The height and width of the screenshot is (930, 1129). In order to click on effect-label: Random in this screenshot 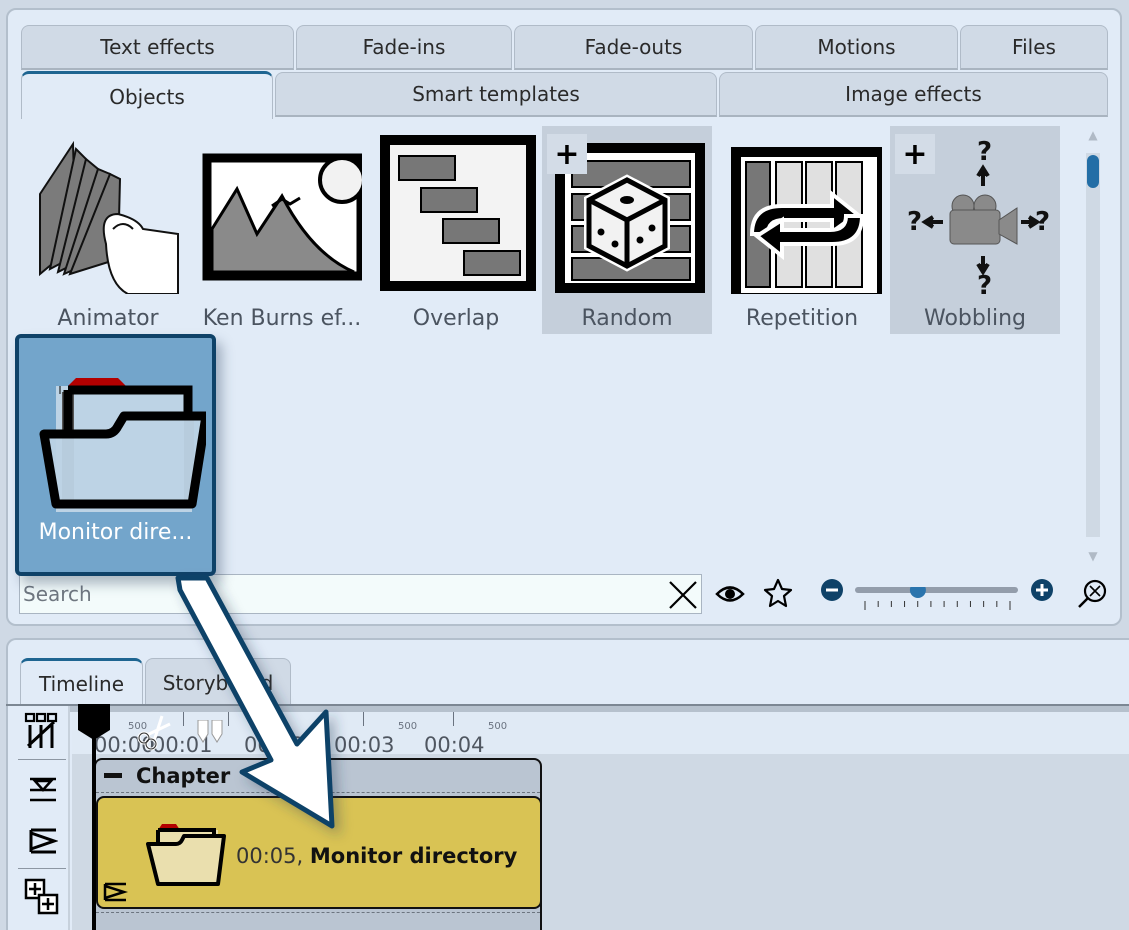, I will do `click(627, 318)`.